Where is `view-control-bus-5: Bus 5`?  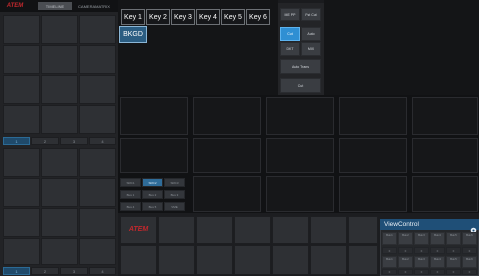
view-control-bus-5: Bus 5 is located at coordinates (453, 238).